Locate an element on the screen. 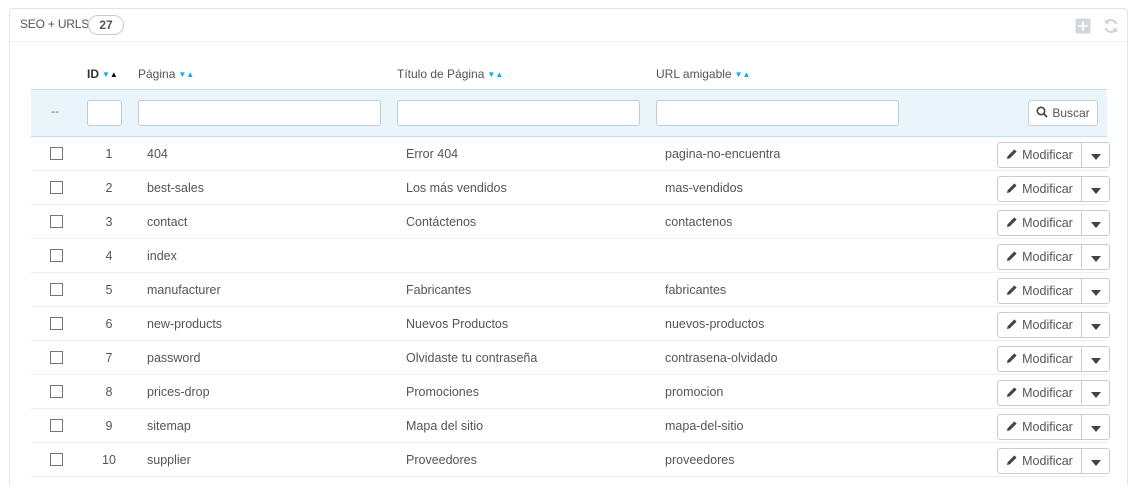 This screenshot has height=485, width=1138. cell-page: index is located at coordinates (162, 256).